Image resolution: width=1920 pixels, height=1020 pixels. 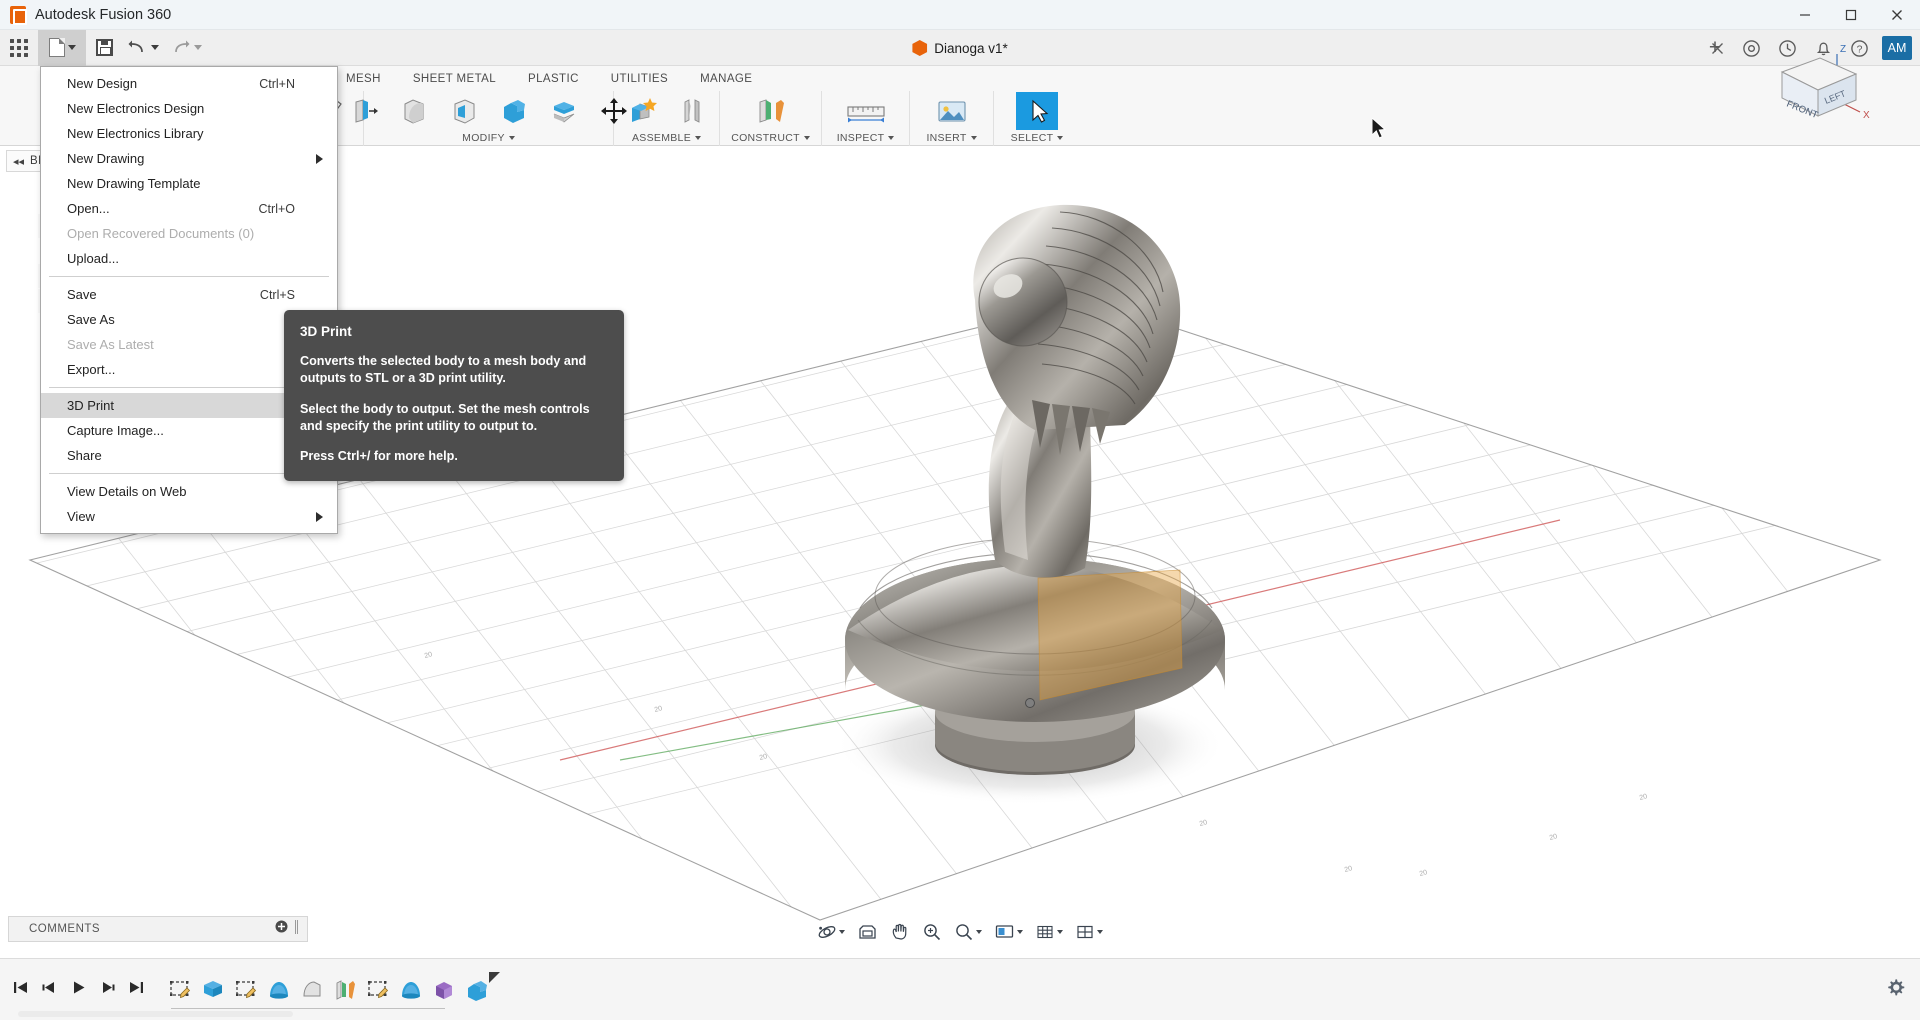 I want to click on menu-item-shortcut: Ctrl+O, so click(x=276, y=208).